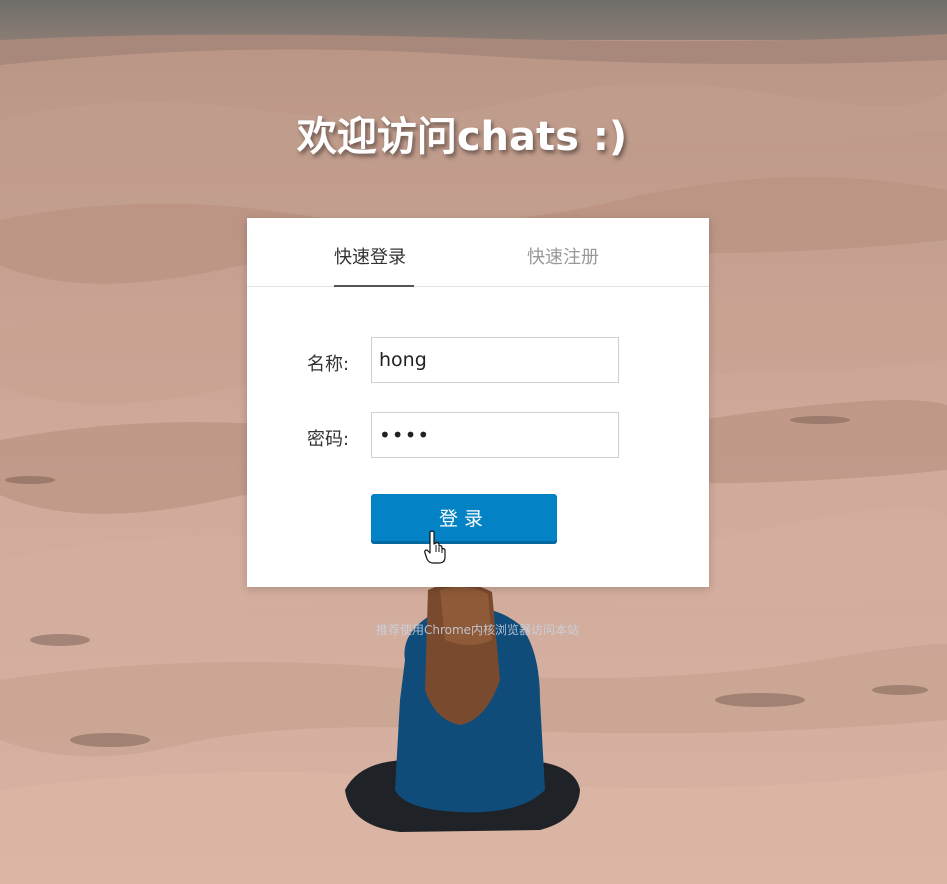 The height and width of the screenshot is (884, 947). What do you see at coordinates (478, 252) in the screenshot?
I see `tab-bar: 快速登录 快速注册` at bounding box center [478, 252].